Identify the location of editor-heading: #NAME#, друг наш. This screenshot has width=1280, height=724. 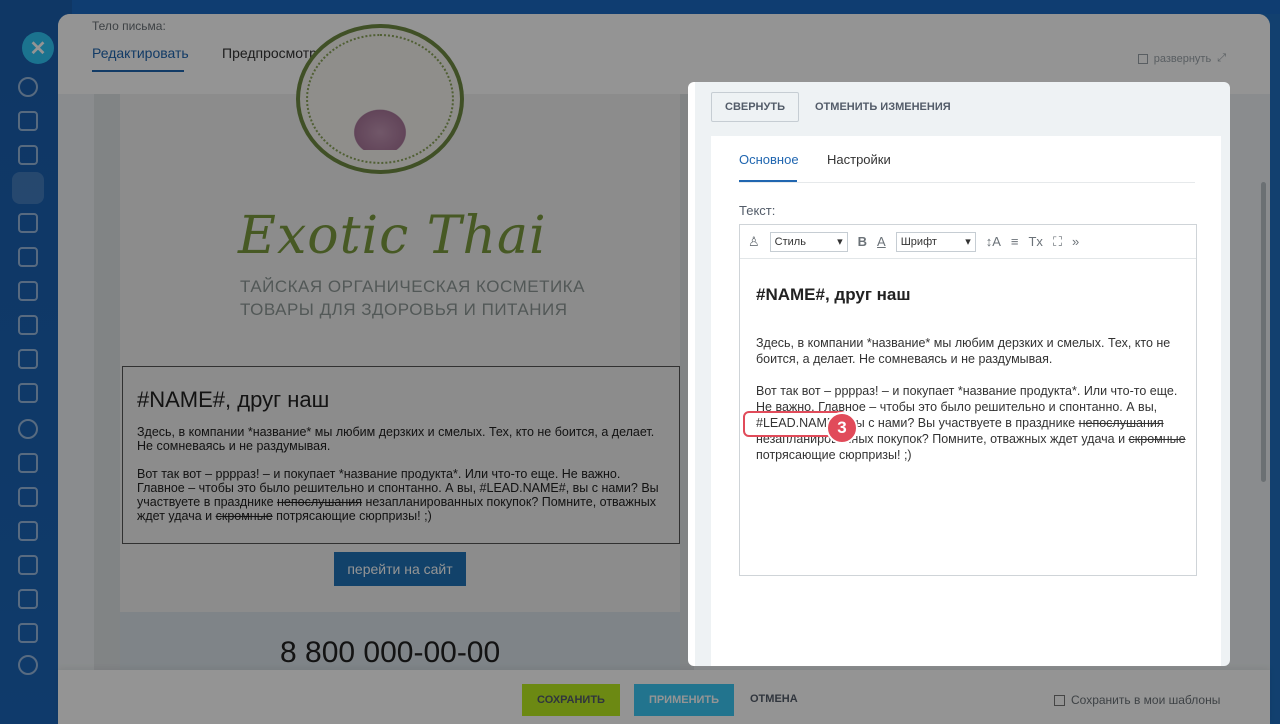
(833, 294).